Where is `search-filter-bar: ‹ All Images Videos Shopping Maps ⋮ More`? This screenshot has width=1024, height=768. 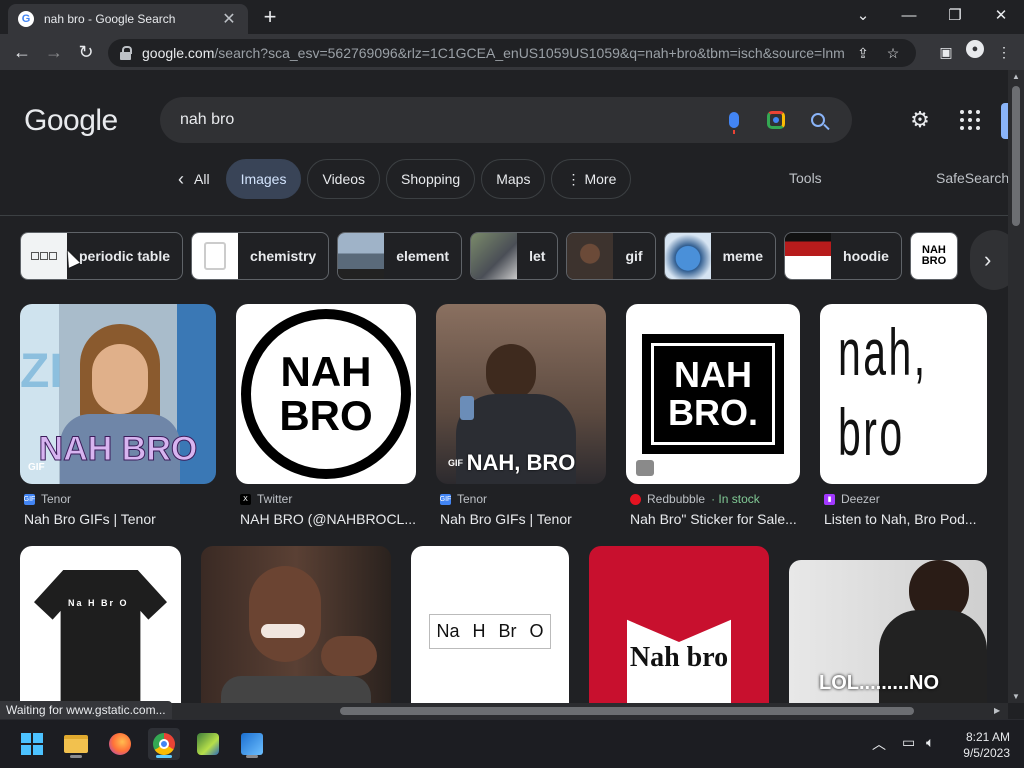 search-filter-bar: ‹ All Images Videos Shopping Maps ⋮ More is located at coordinates (400, 179).